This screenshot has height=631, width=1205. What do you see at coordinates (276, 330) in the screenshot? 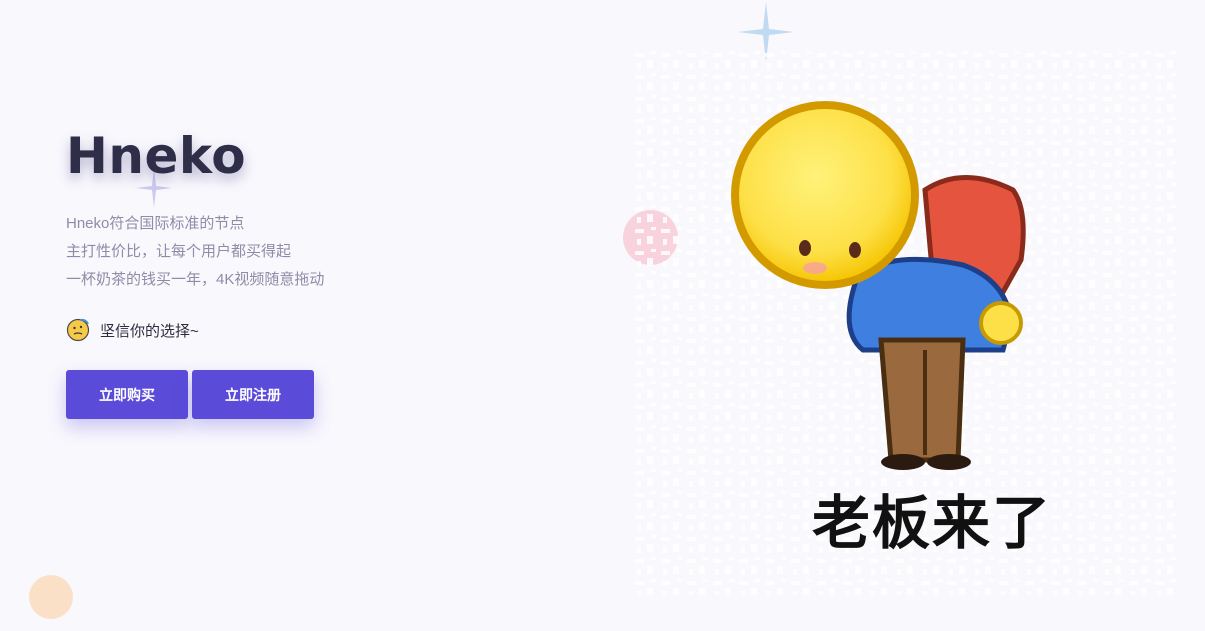
I see `motto: 坚信你的选择~` at bounding box center [276, 330].